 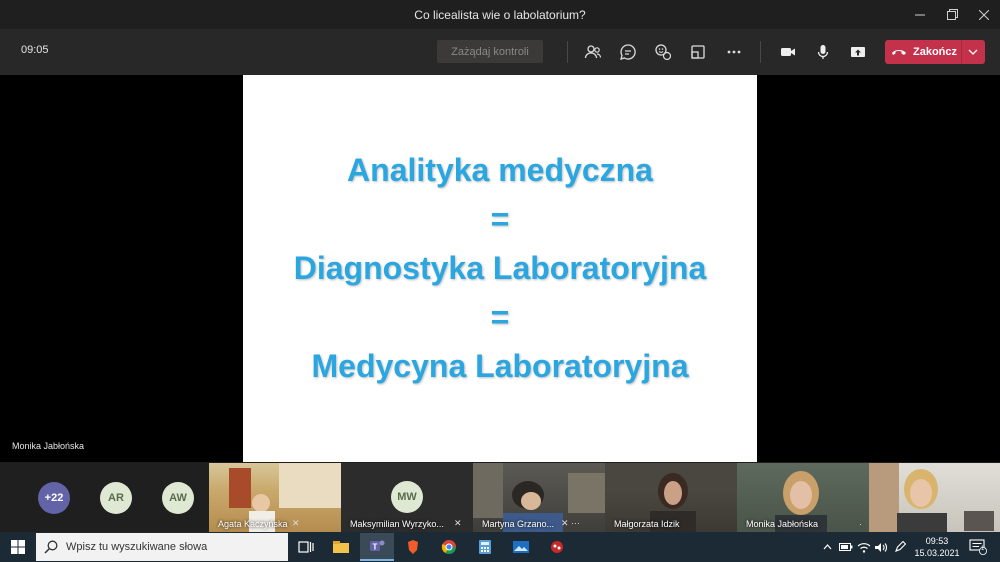 What do you see at coordinates (413, 547) in the screenshot?
I see `brave-browser-icon` at bounding box center [413, 547].